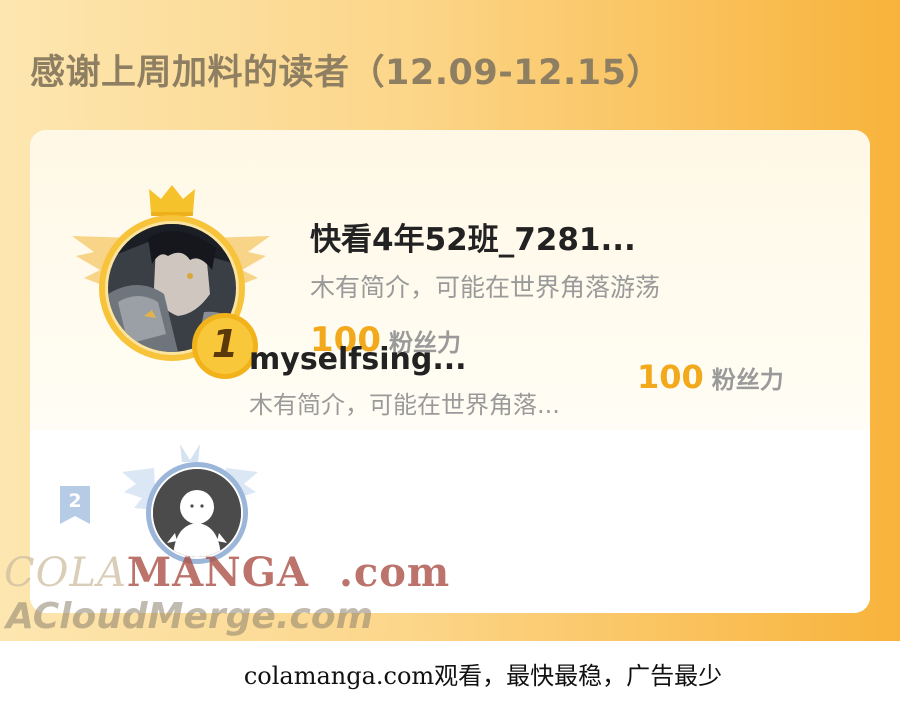 The image size is (900, 710). What do you see at coordinates (75, 501) in the screenshot?
I see `rank-2-number: 2` at bounding box center [75, 501].